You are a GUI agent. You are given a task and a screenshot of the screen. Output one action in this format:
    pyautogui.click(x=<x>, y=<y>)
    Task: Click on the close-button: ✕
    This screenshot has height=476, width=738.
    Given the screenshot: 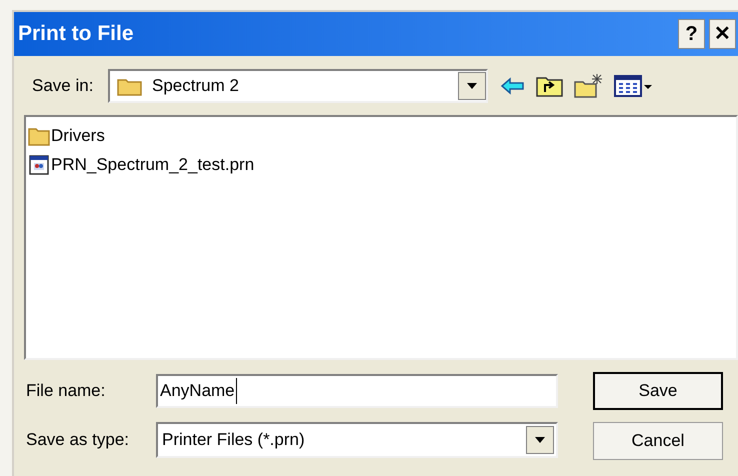 What is the action you would take?
    pyautogui.click(x=722, y=34)
    